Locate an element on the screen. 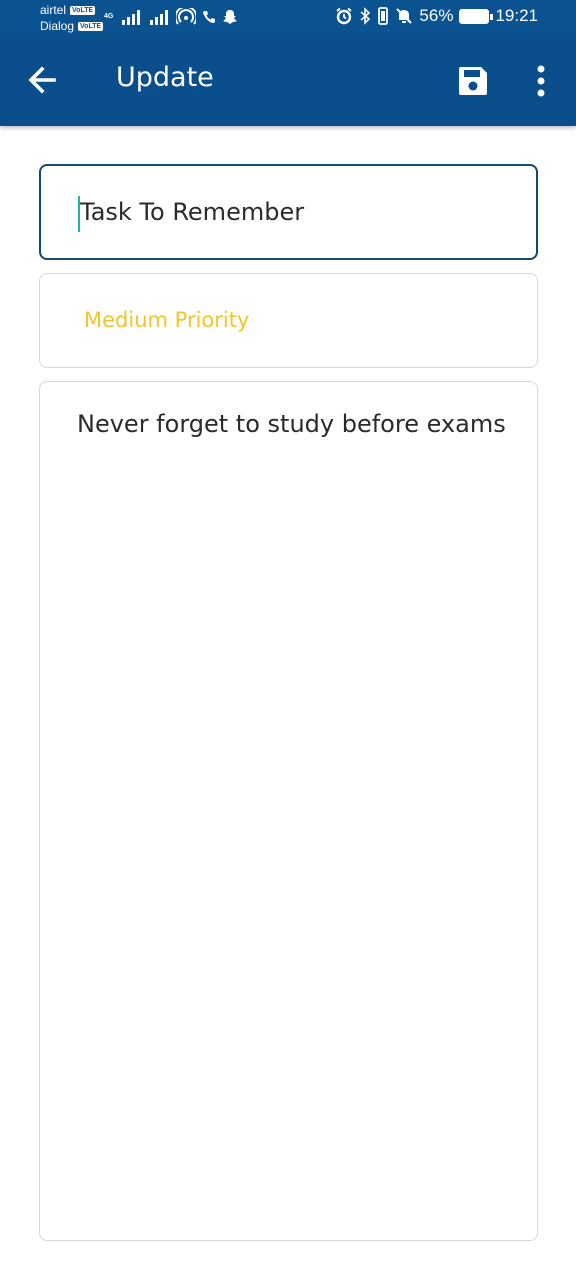  bluetooth-icon is located at coordinates (365, 16).